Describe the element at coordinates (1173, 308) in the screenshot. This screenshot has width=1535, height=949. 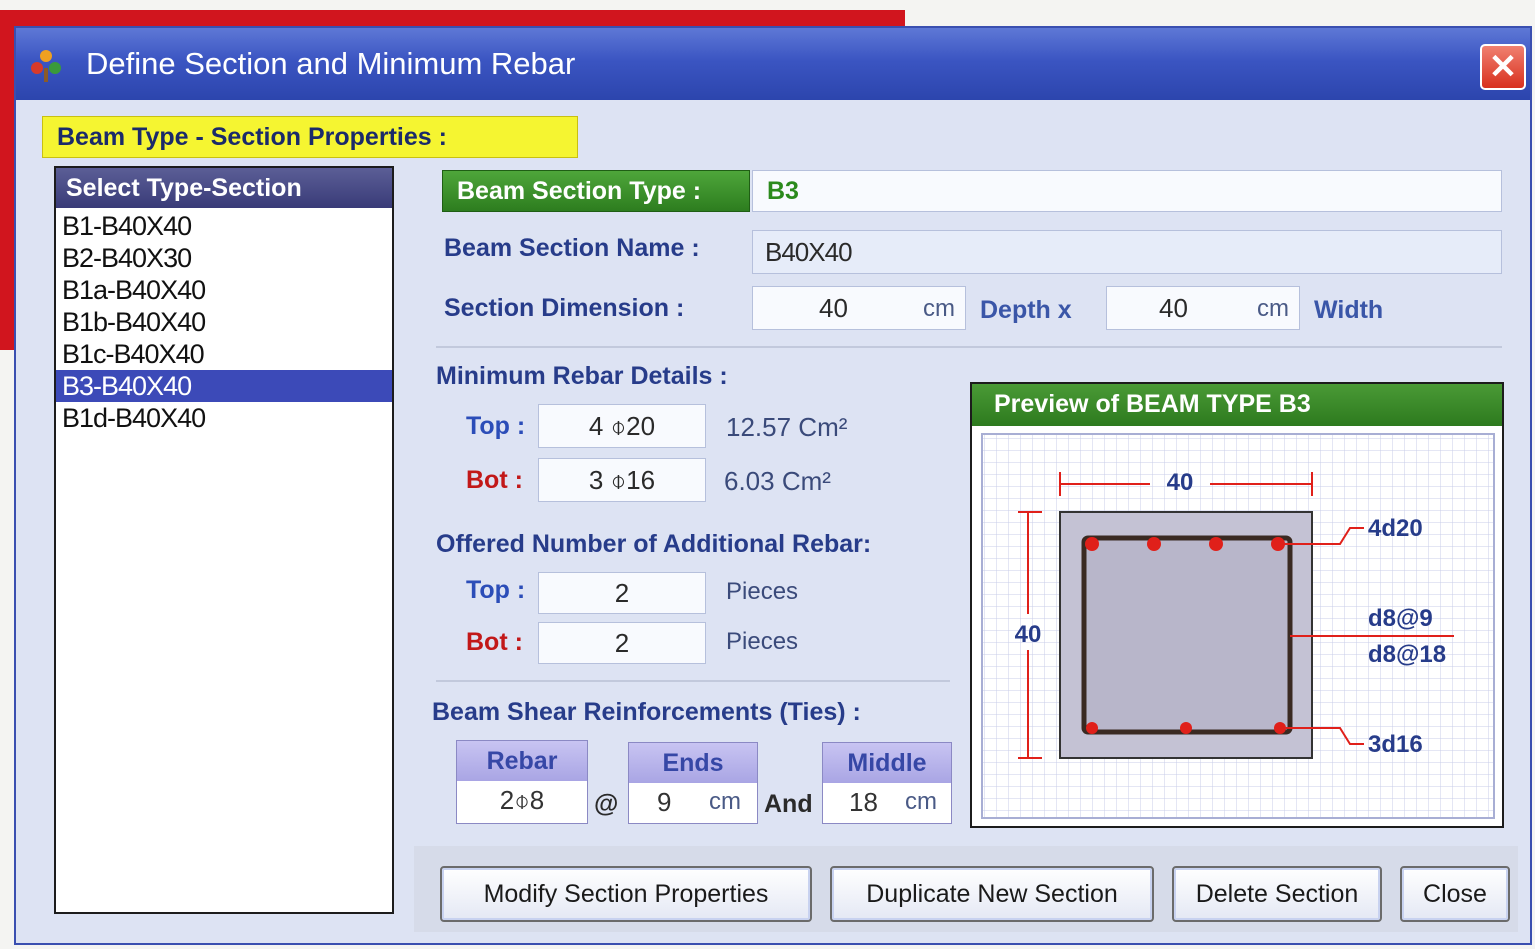
I see `width-value: 40` at that location.